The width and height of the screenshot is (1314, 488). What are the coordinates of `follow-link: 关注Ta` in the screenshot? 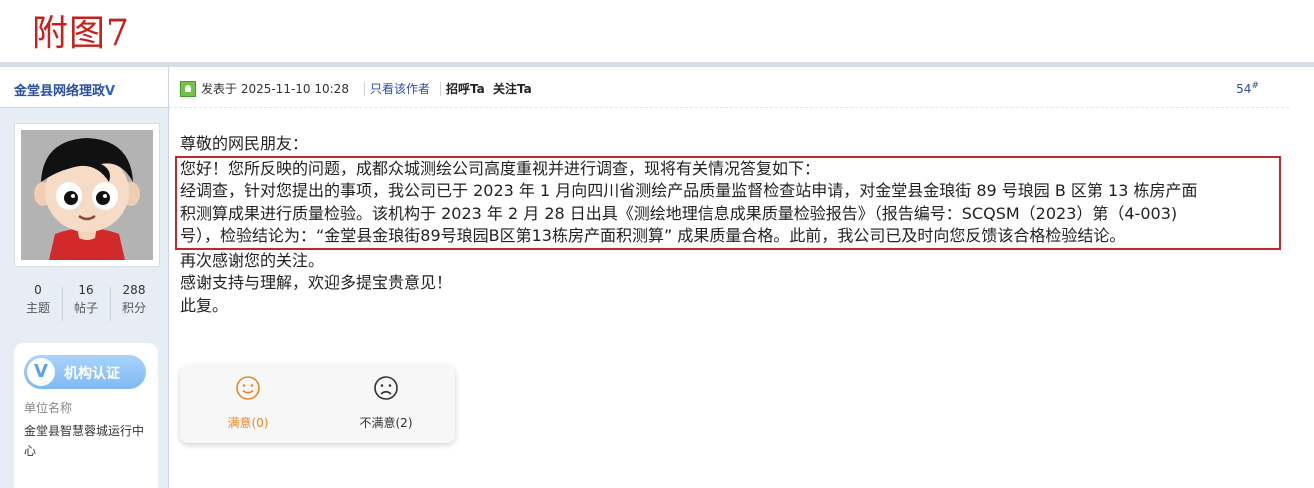 It's located at (512, 89).